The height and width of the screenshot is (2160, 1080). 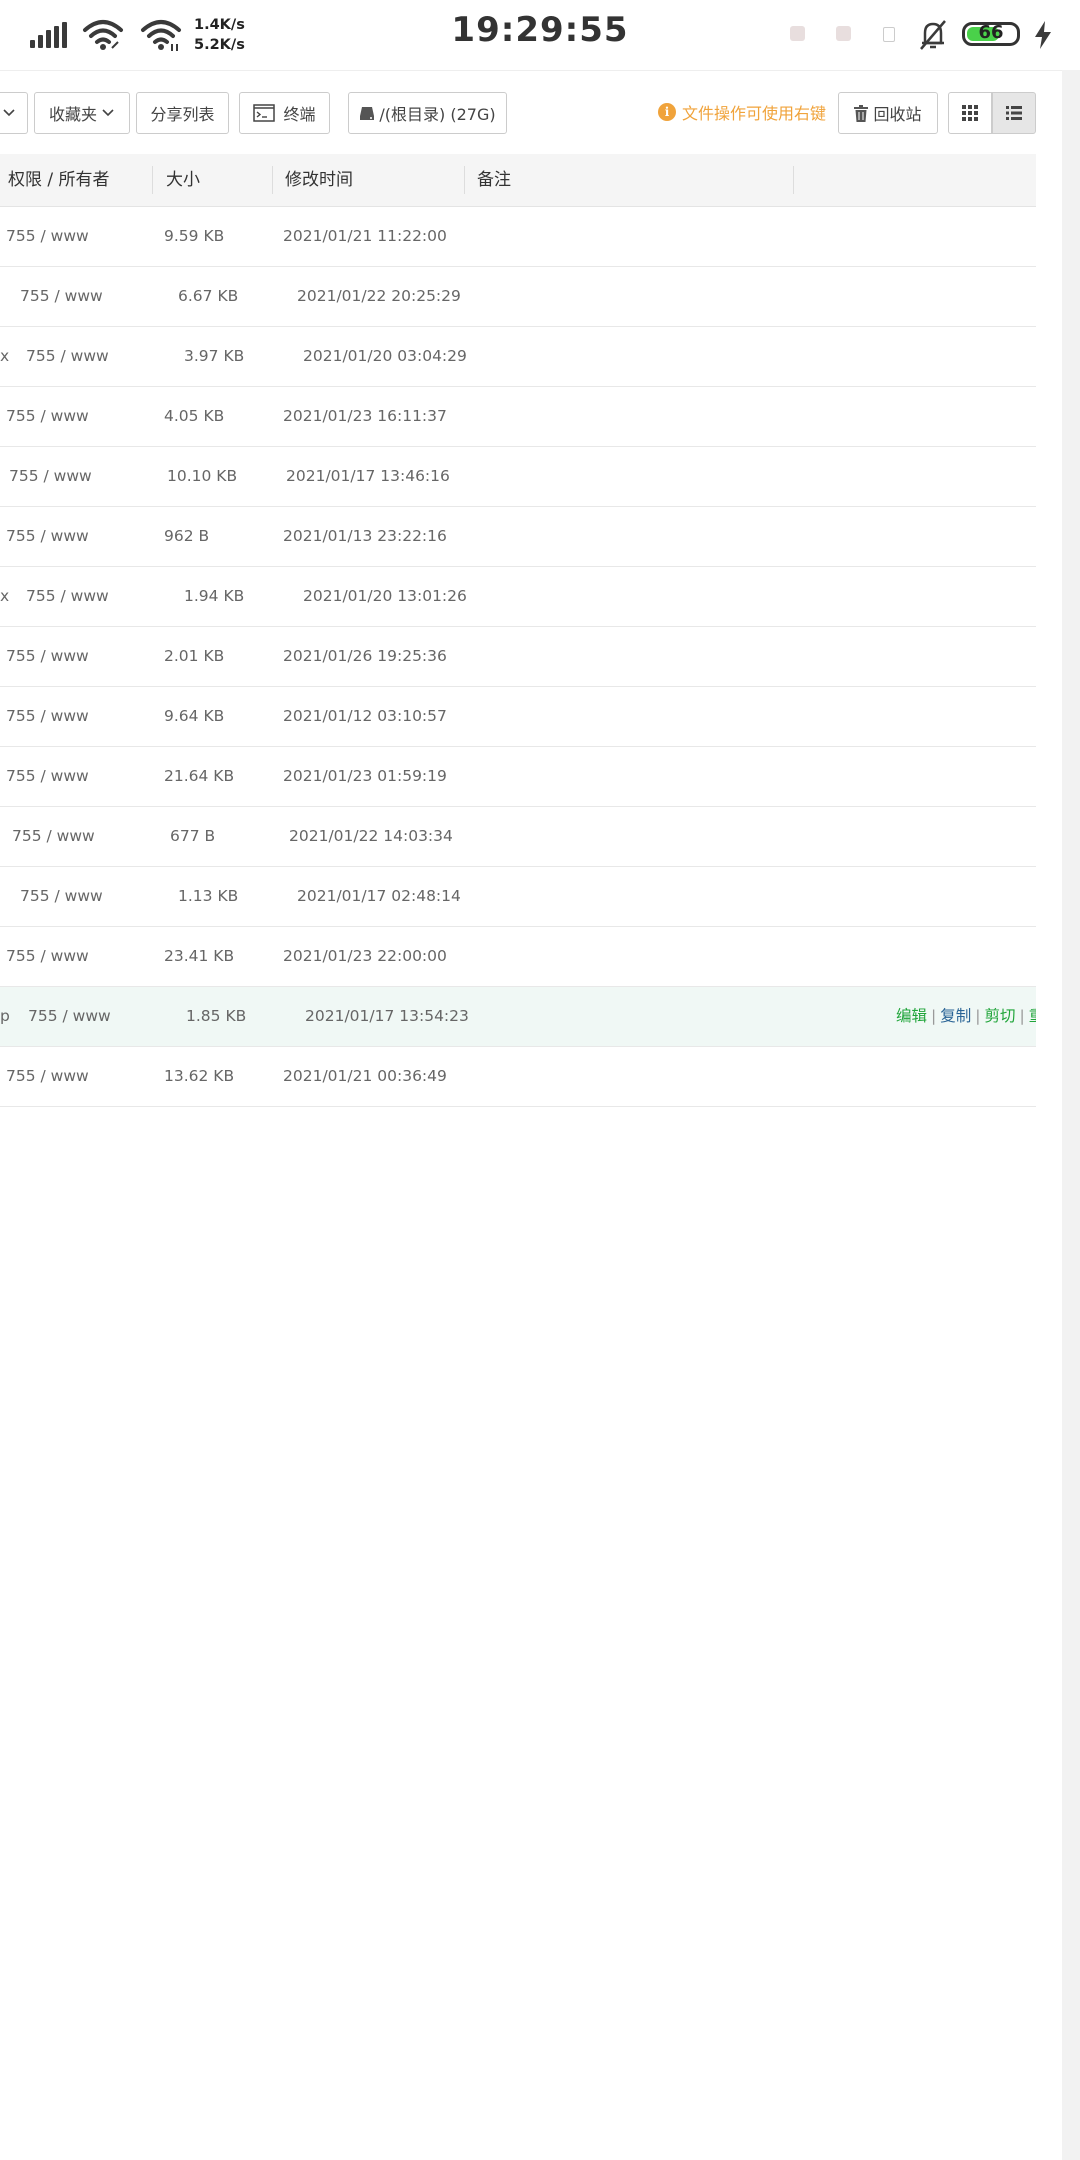 I want to click on column-header-modified: 修改时间, so click(x=319, y=180).